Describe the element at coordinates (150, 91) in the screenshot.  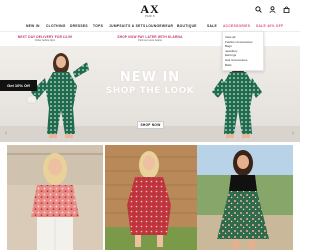
I see `hero-subtitle: SHOP THE LOOK` at that location.